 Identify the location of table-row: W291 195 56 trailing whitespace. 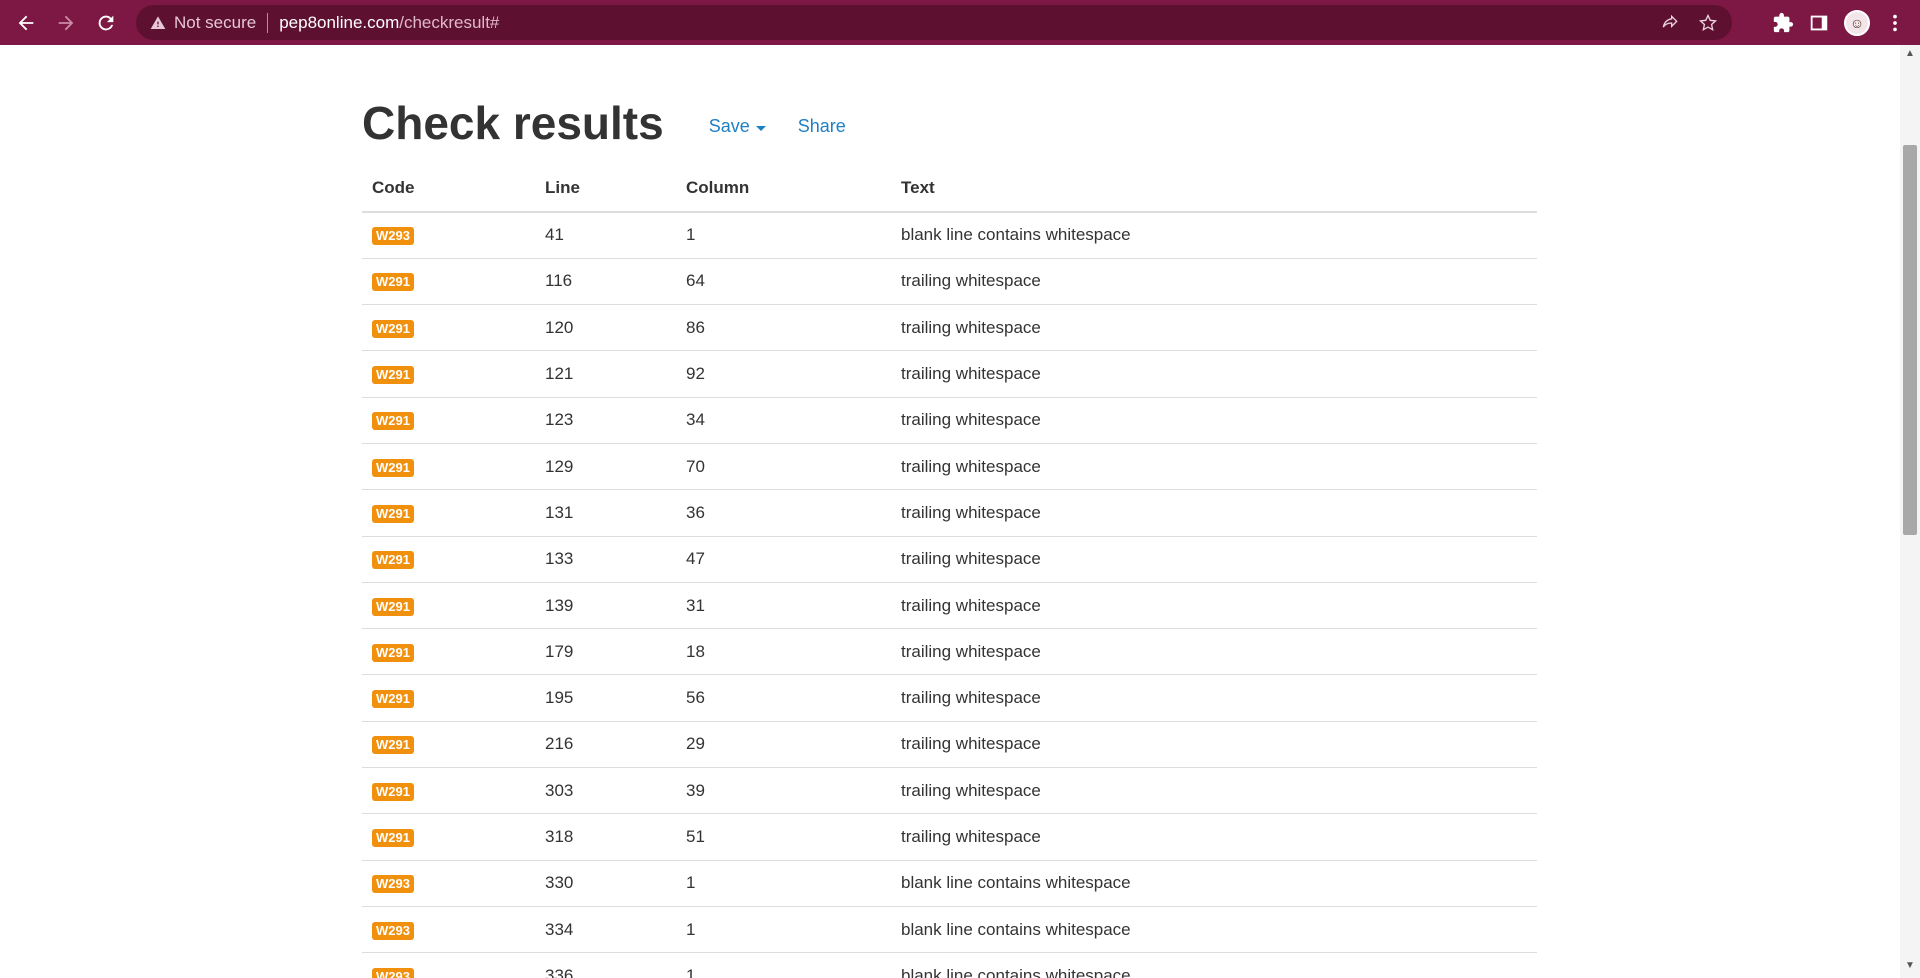
(949, 698).